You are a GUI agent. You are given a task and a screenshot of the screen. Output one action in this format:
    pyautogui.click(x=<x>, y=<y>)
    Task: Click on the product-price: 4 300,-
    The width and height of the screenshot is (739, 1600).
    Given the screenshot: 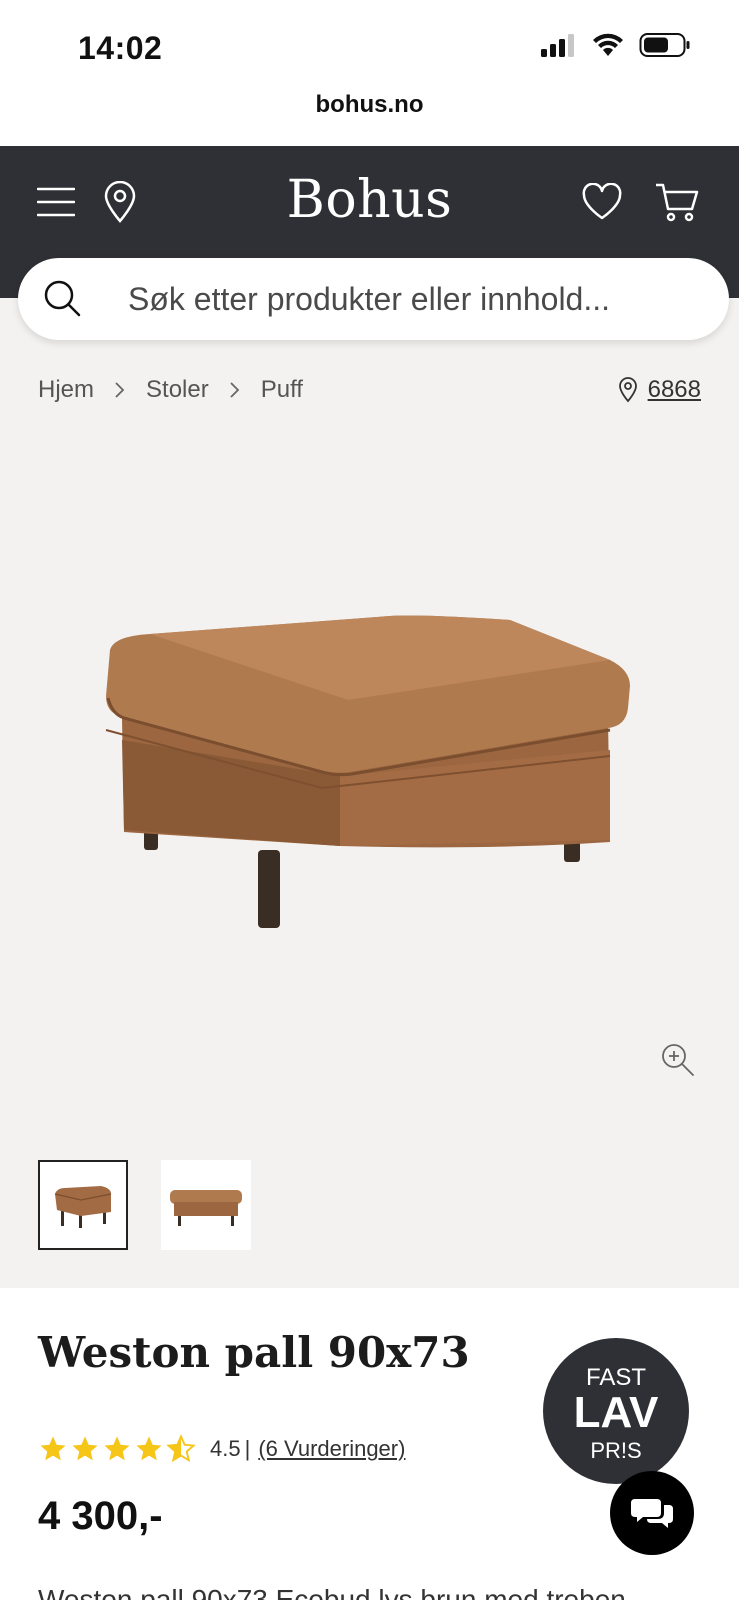 What is the action you would take?
    pyautogui.click(x=100, y=1516)
    